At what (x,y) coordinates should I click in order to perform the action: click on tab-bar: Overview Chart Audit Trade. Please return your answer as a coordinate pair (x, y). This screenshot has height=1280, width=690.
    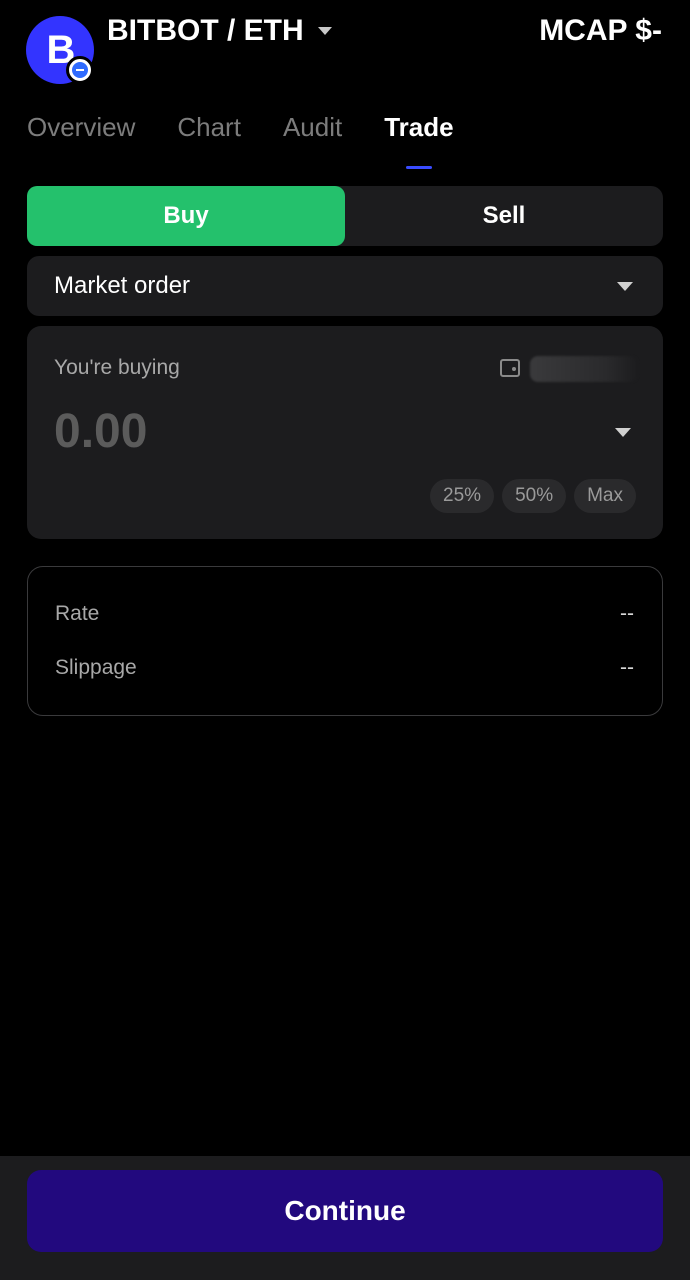
    Looking at the image, I should click on (240, 140).